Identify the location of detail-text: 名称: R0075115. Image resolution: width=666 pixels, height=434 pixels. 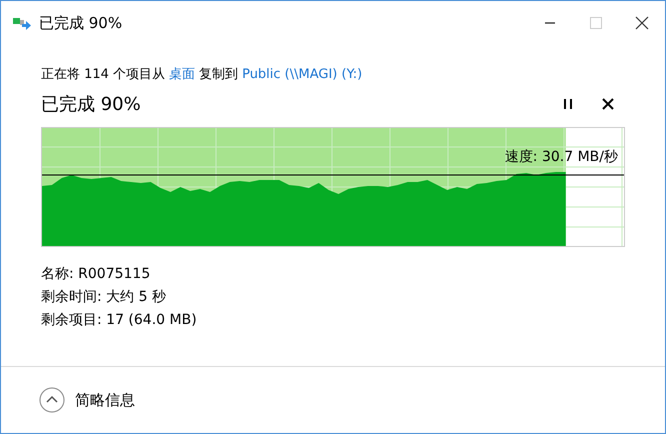
(96, 274).